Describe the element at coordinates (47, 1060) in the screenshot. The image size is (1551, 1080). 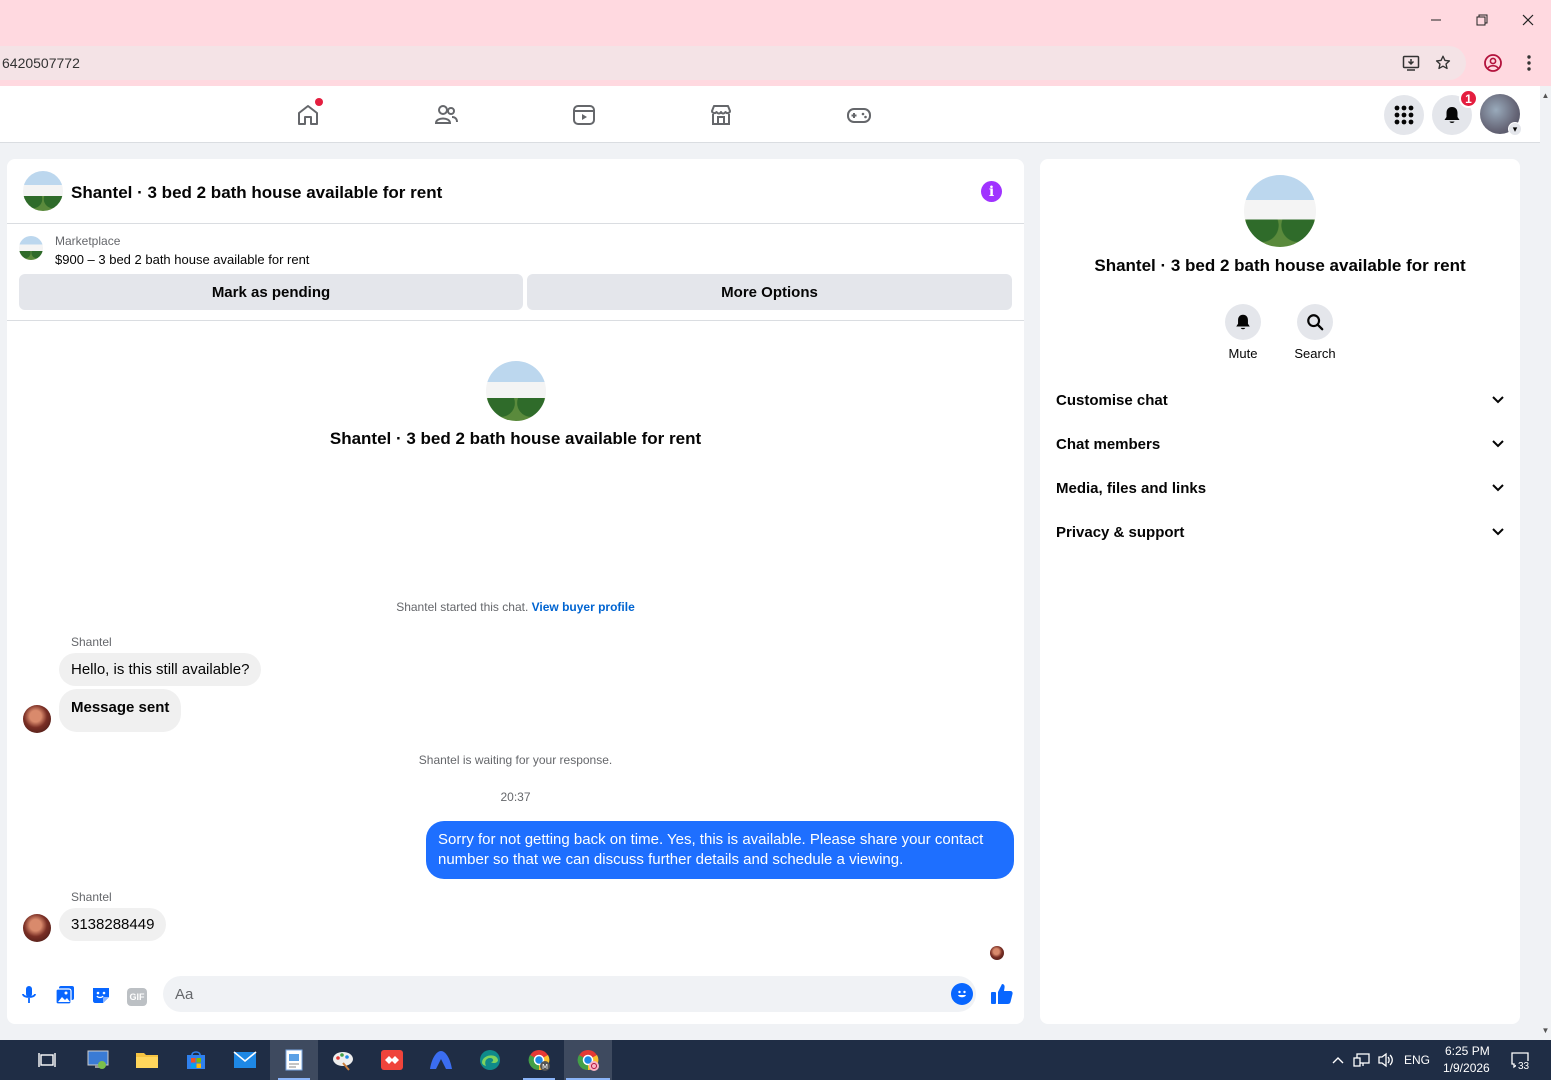
I see `task-view-icon` at that location.